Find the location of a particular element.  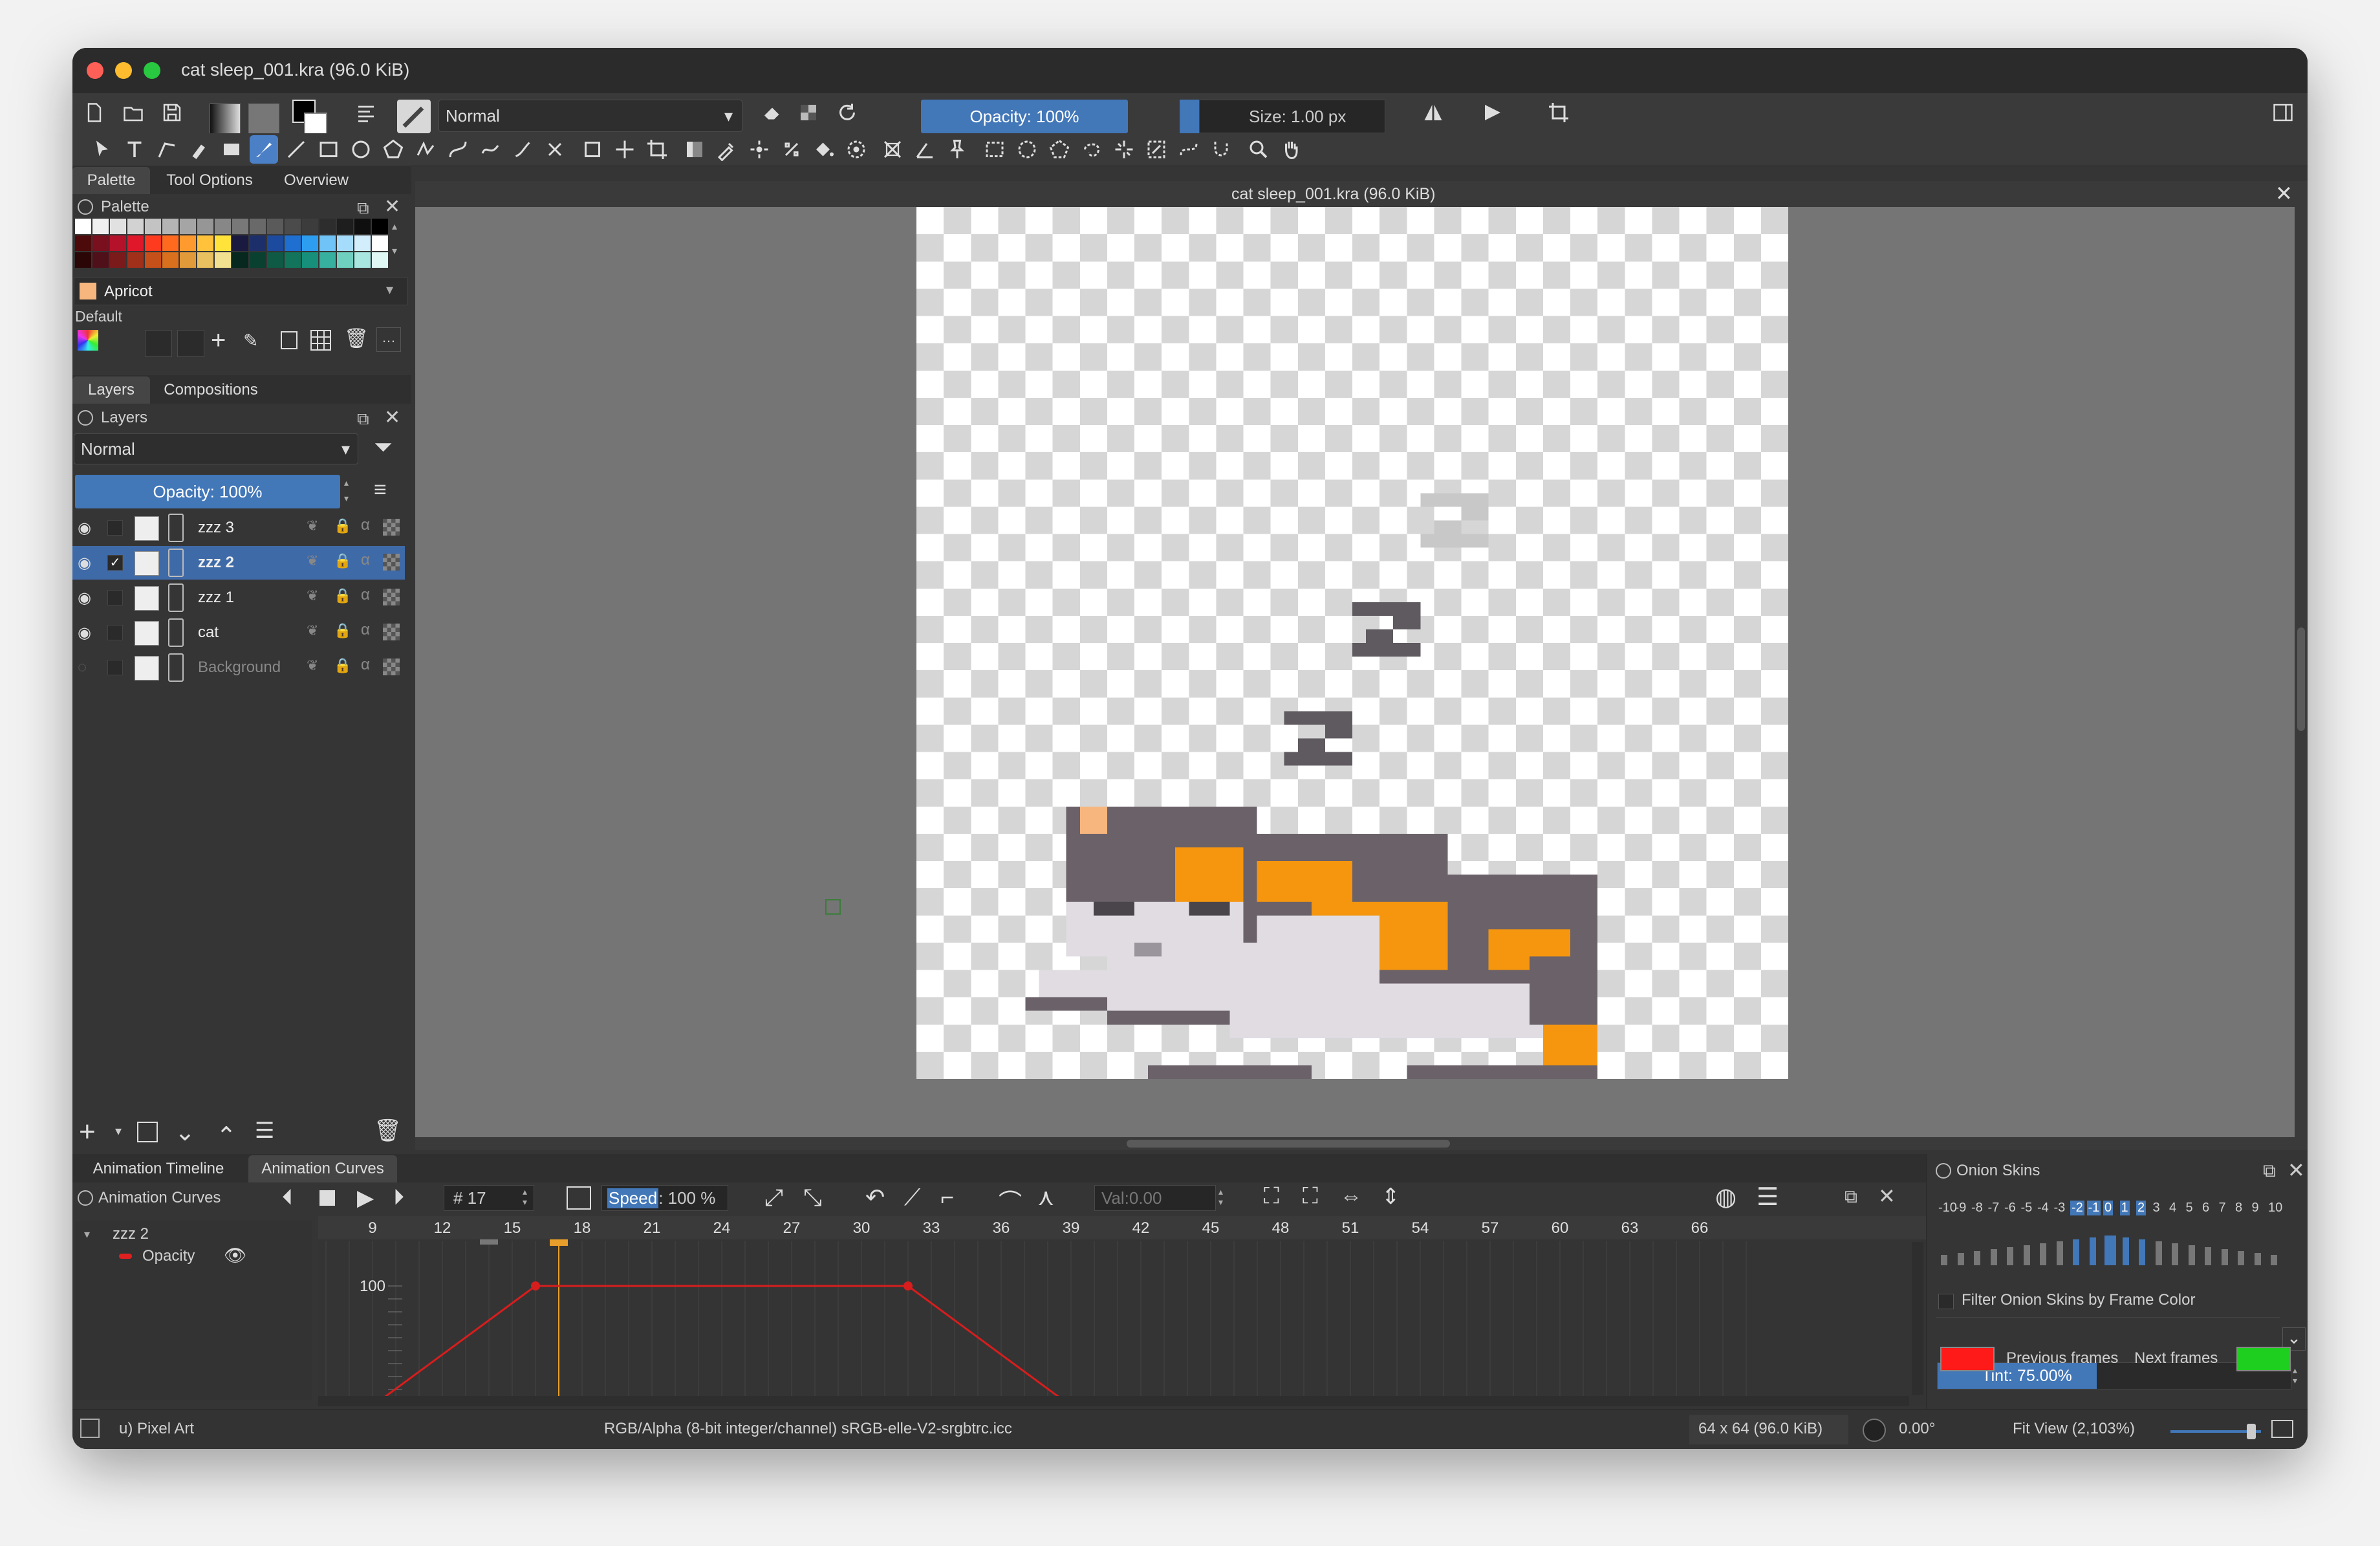

minimize-window-button is located at coordinates (124, 70).